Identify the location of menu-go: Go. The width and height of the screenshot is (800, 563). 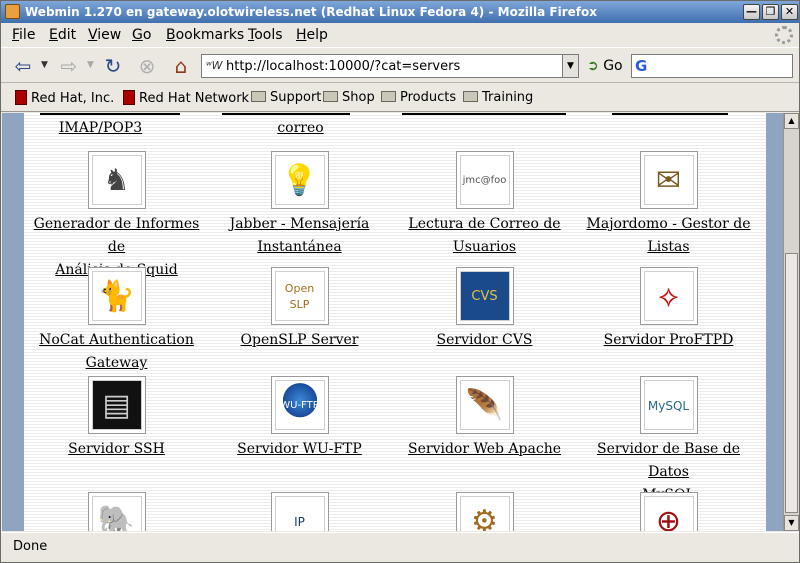
(141, 35).